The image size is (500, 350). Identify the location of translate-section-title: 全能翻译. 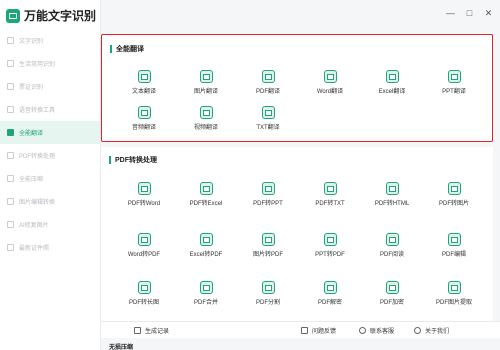
(127, 49).